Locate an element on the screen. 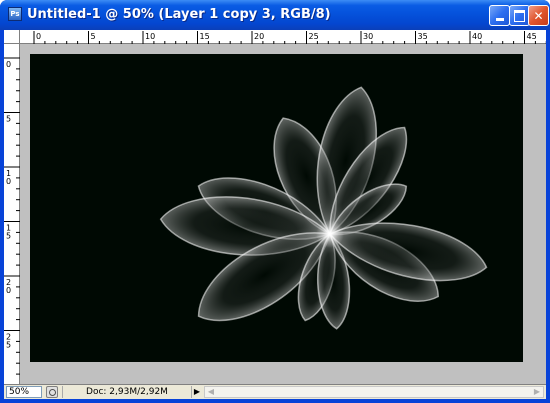 Image resolution: width=550 pixels, height=403 pixels. ruler-origin is located at coordinates (12, 37).